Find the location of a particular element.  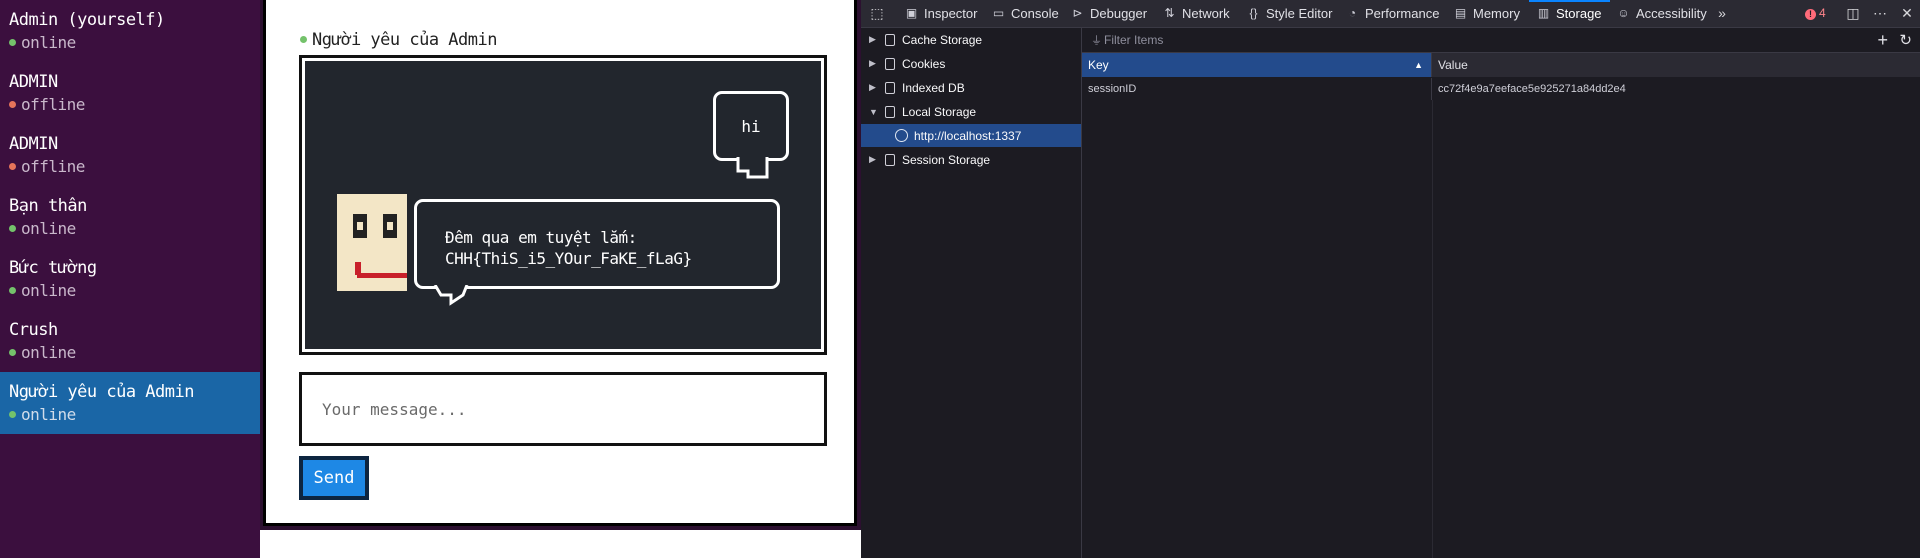

options-menu-icon: ⋯ is located at coordinates (1880, 13).